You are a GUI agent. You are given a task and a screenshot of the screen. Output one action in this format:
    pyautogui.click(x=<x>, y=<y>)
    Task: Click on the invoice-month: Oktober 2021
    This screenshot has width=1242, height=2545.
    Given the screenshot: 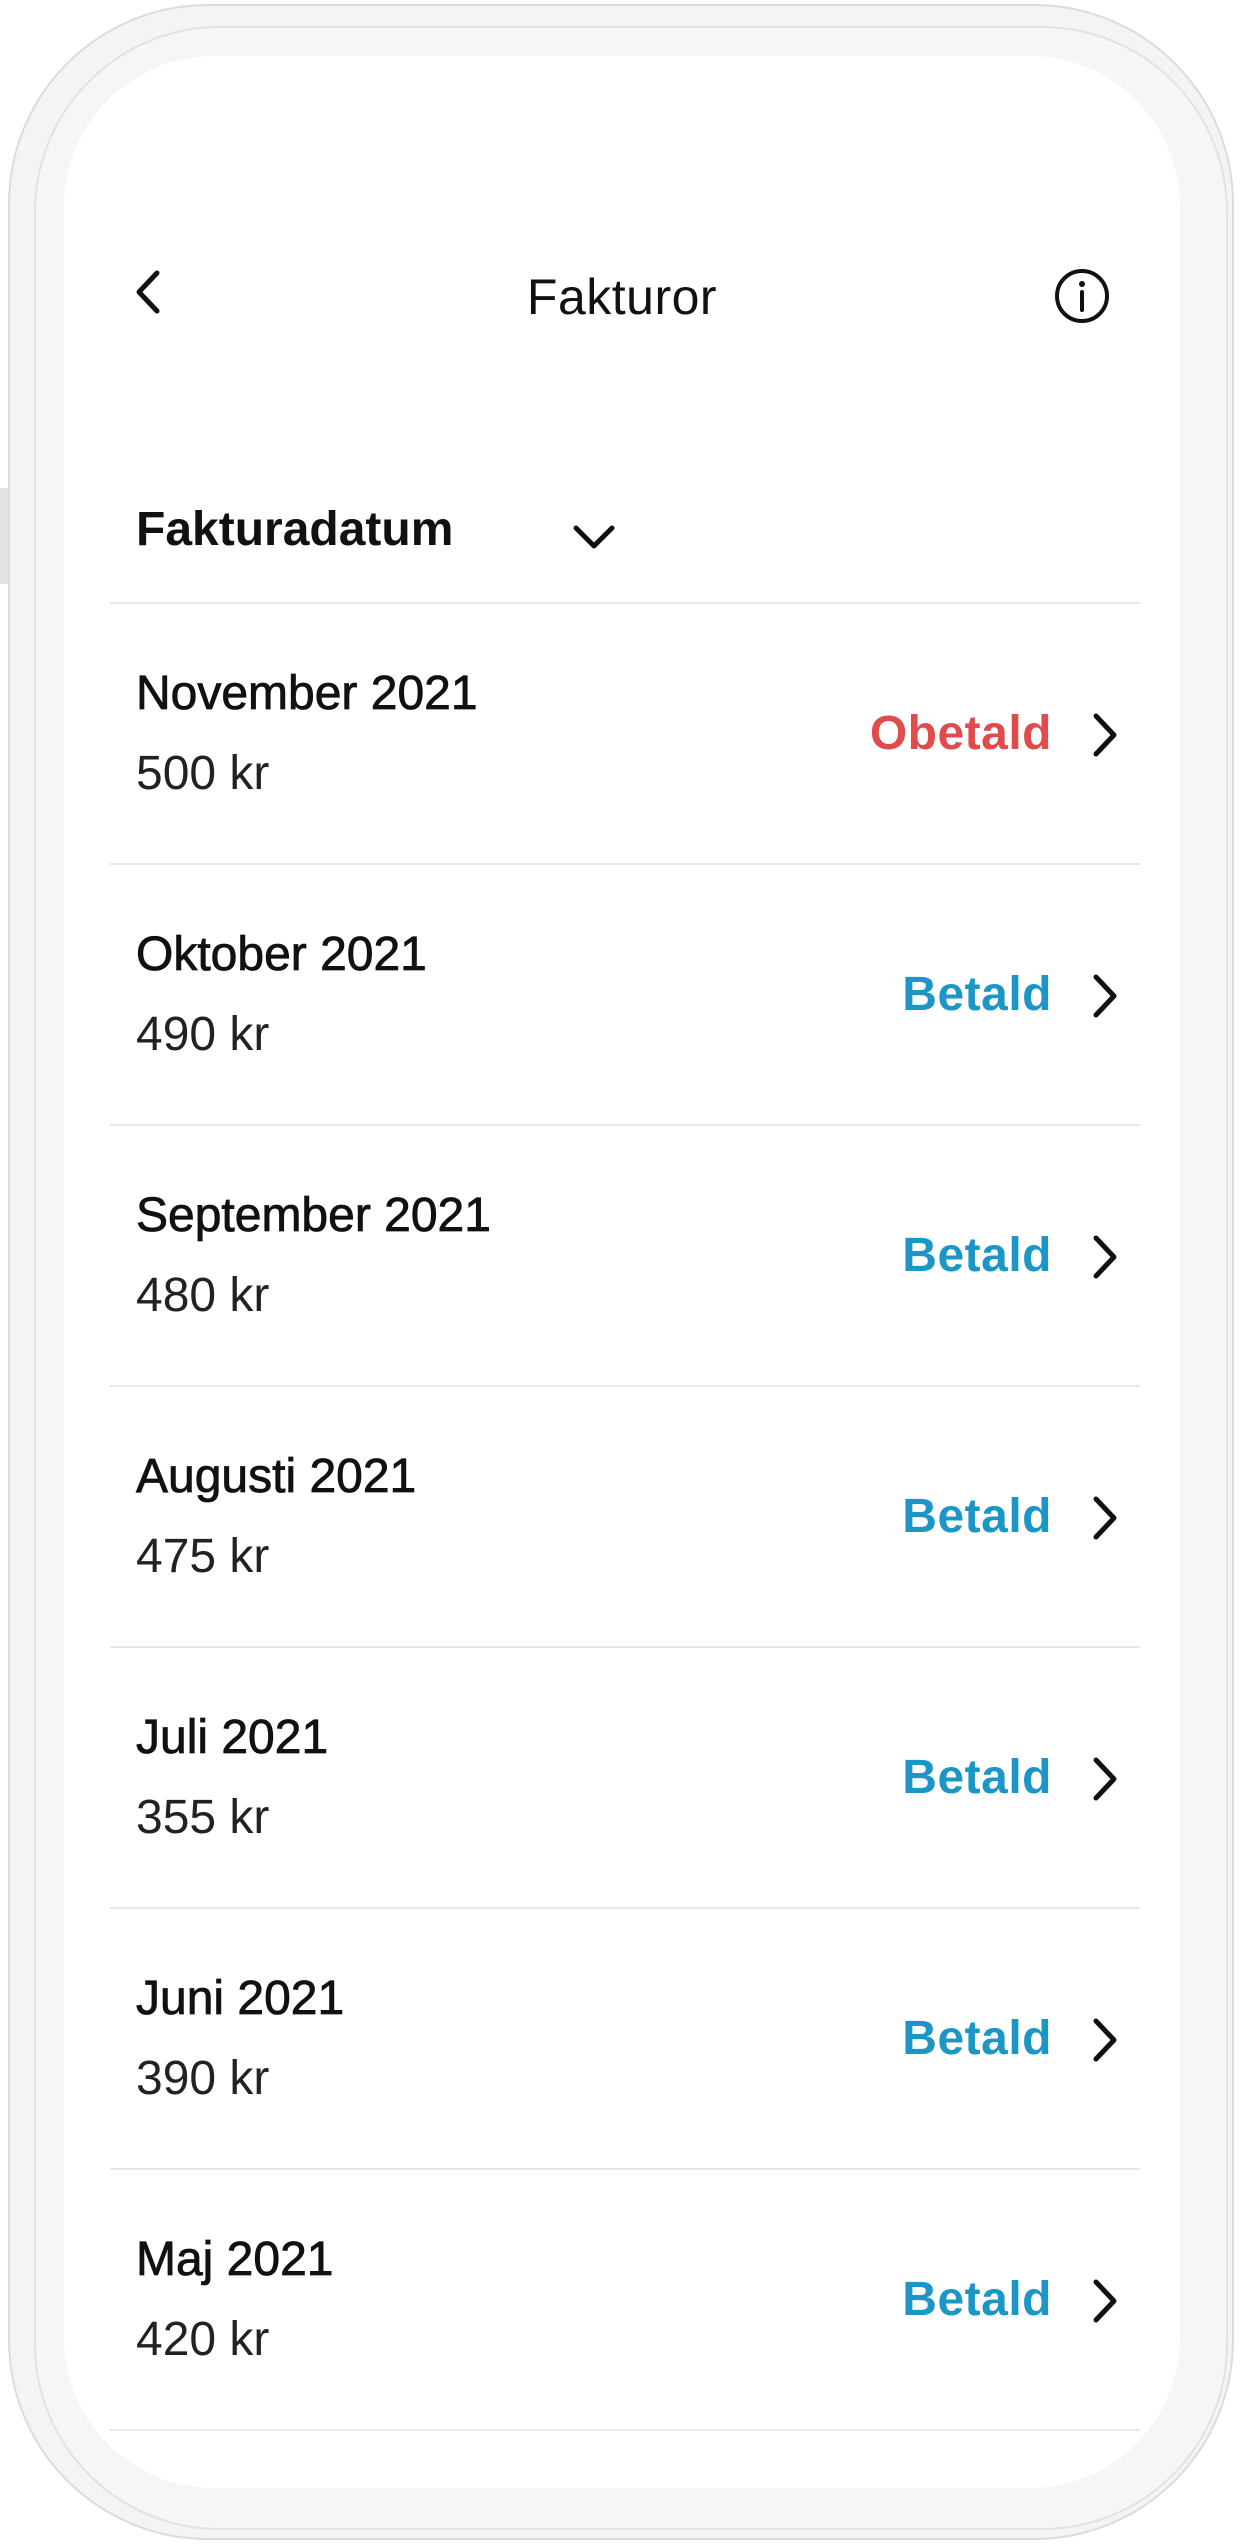 What is the action you would take?
    pyautogui.click(x=282, y=955)
    